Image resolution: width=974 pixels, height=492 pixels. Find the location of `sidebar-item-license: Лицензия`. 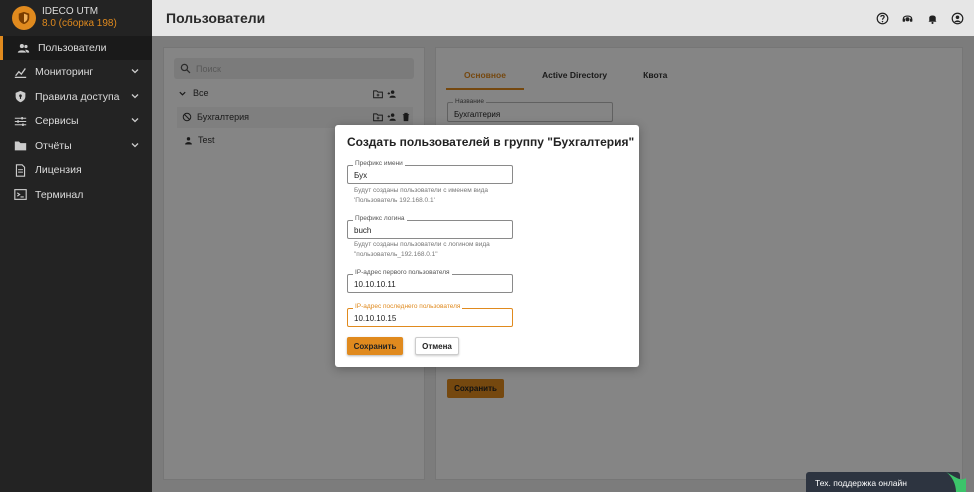

sidebar-item-license: Лицензия is located at coordinates (76, 170).